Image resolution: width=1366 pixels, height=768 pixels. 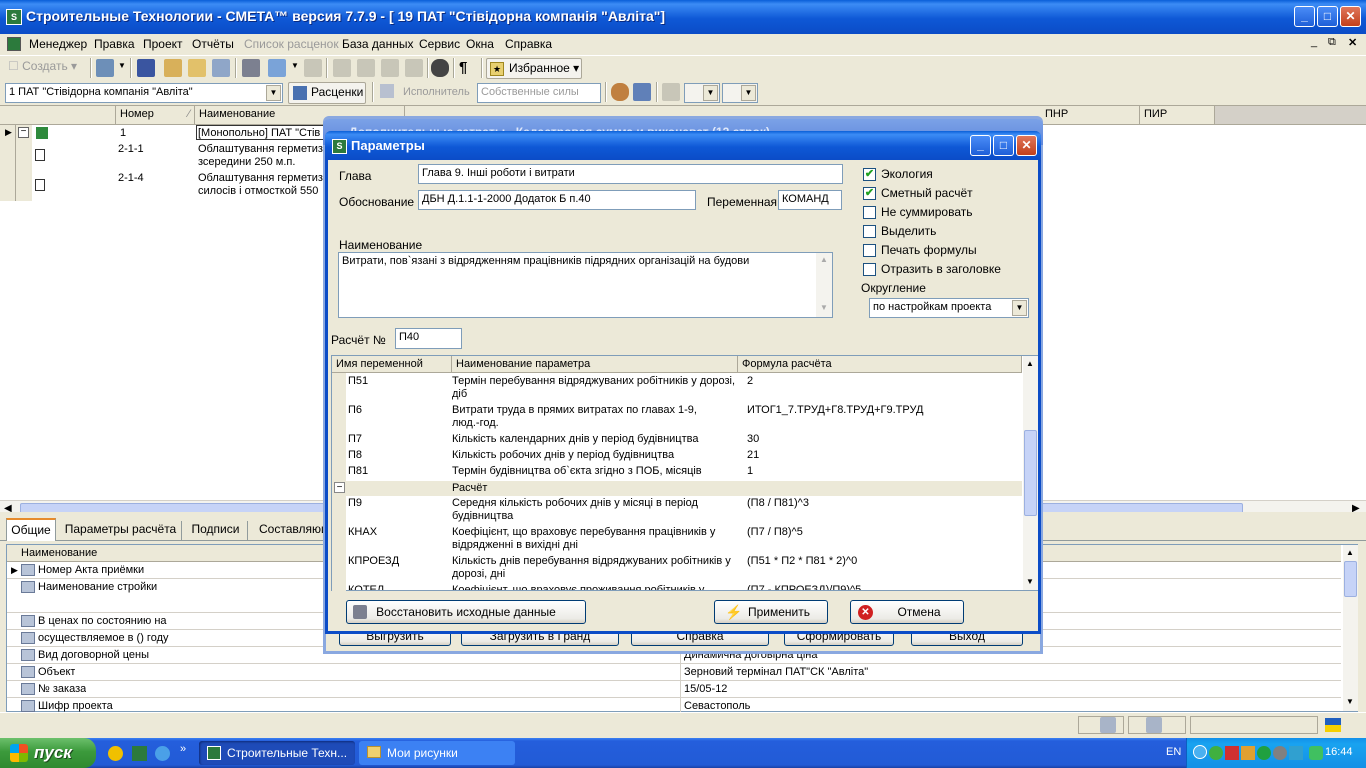 I want to click on param-group-row: − Расчёт, so click(x=677, y=488).